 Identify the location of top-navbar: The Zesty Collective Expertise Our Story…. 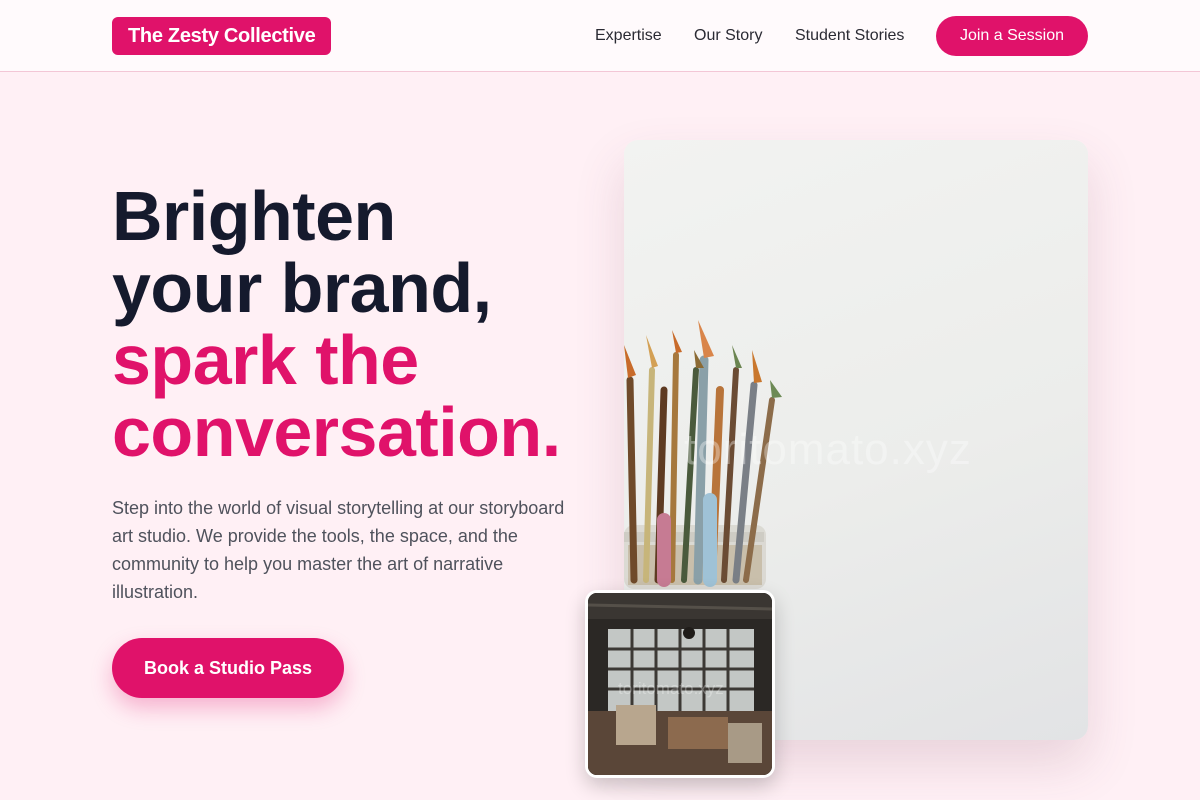
(600, 36).